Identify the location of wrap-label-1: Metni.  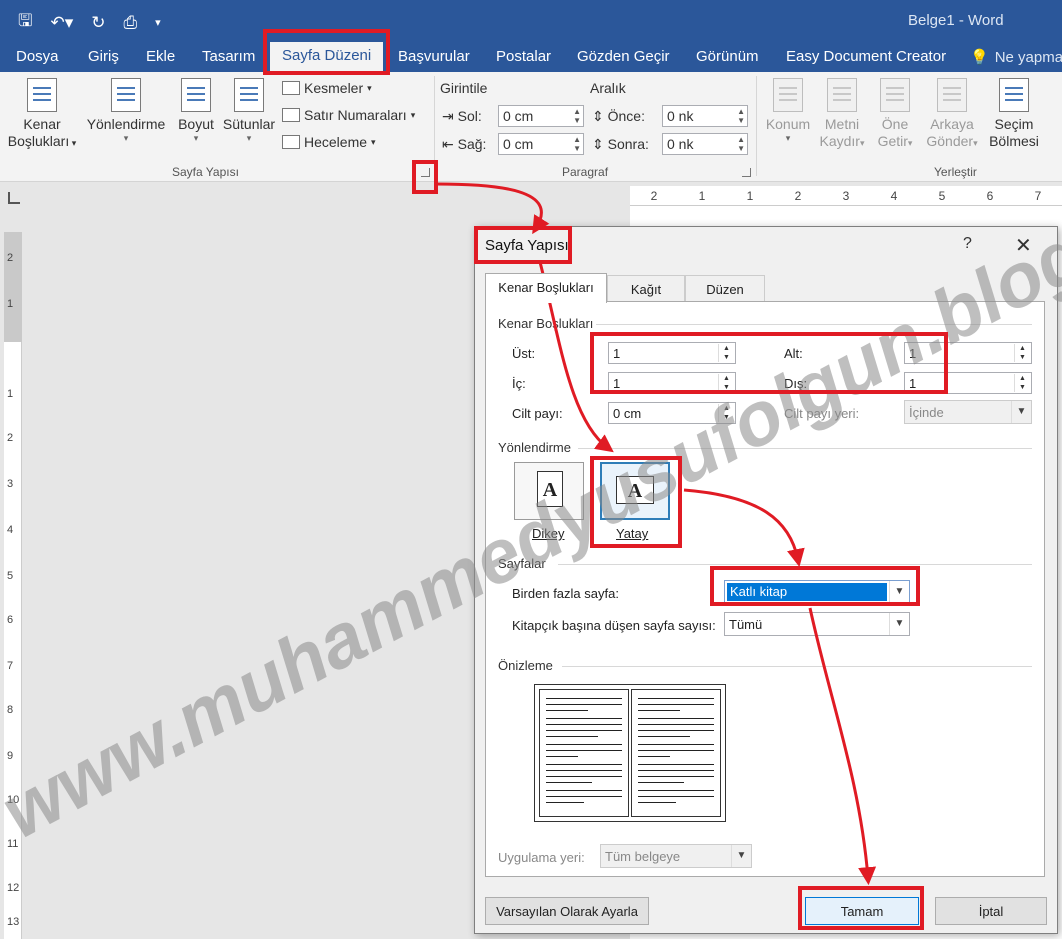
(842, 124).